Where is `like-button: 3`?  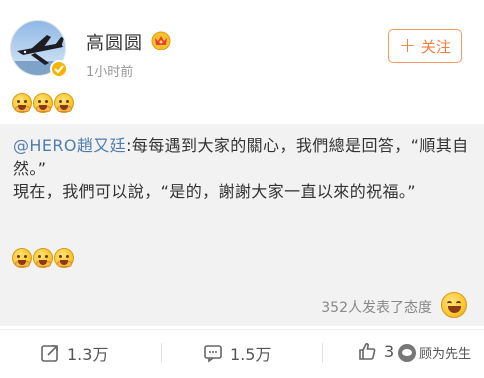 like-button: 3 is located at coordinates (375, 351).